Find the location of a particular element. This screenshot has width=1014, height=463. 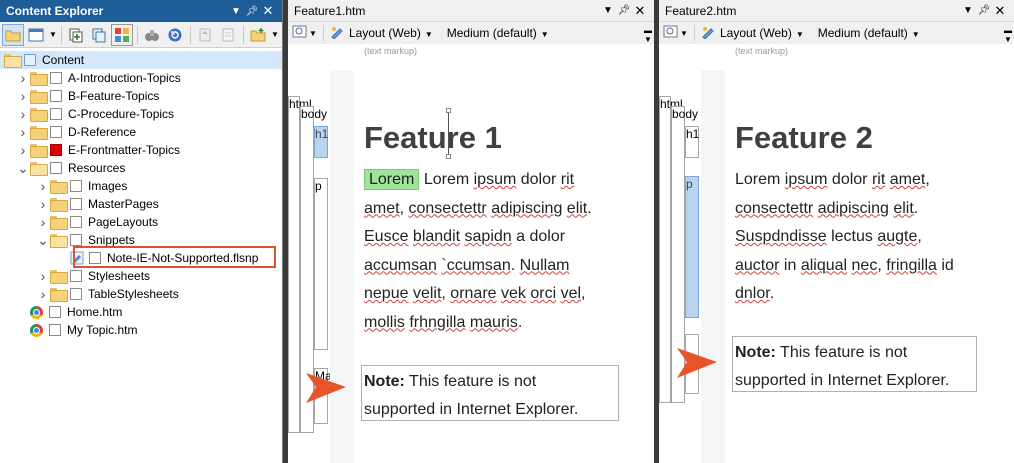

tree-item: Content is located at coordinates (141, 60).